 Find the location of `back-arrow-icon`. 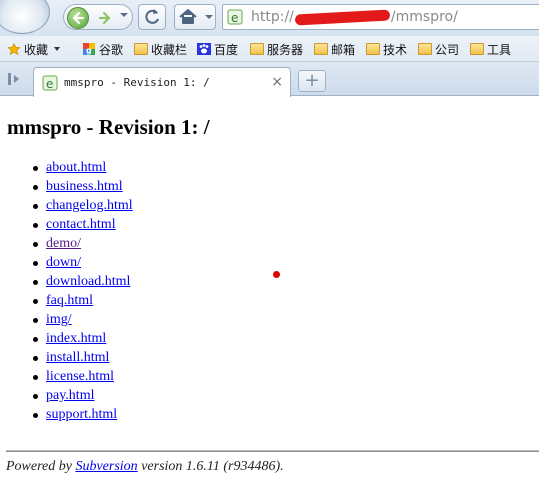

back-arrow-icon is located at coordinates (78, 18).